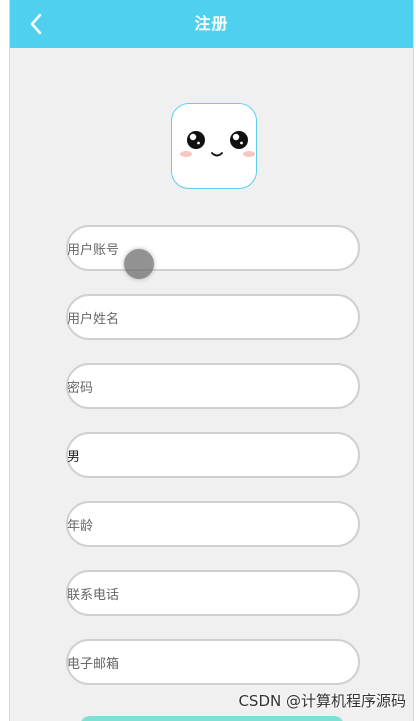  I want to click on page-title: 注册, so click(211, 23).